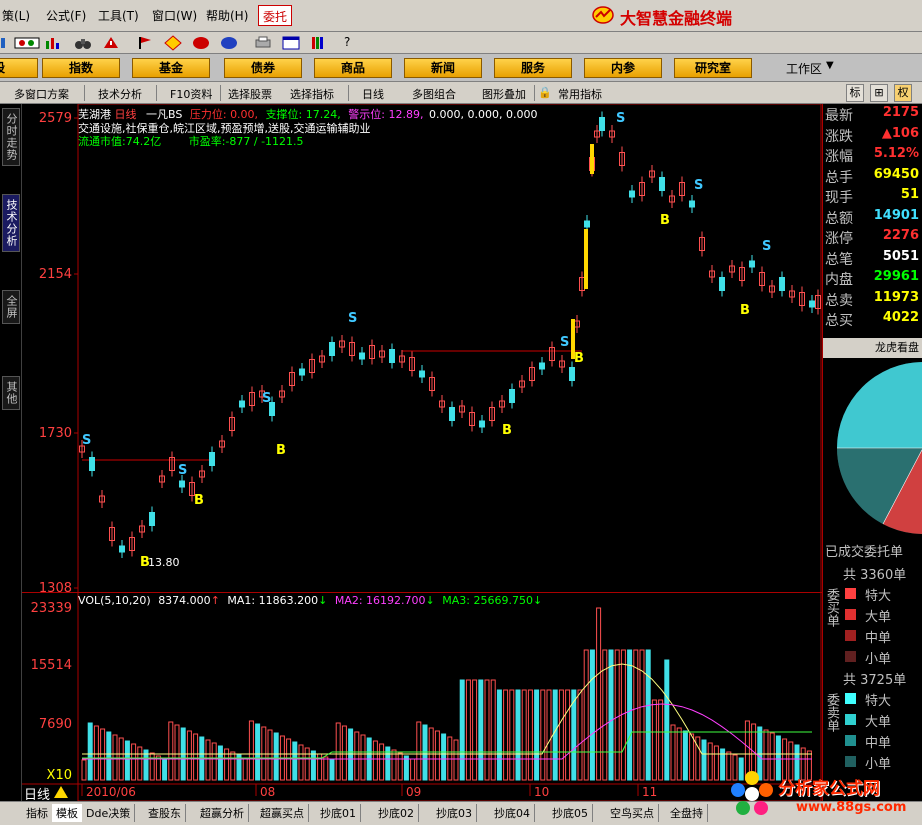  I want to click on bottom-tab: 超赢买点, so click(282, 813).